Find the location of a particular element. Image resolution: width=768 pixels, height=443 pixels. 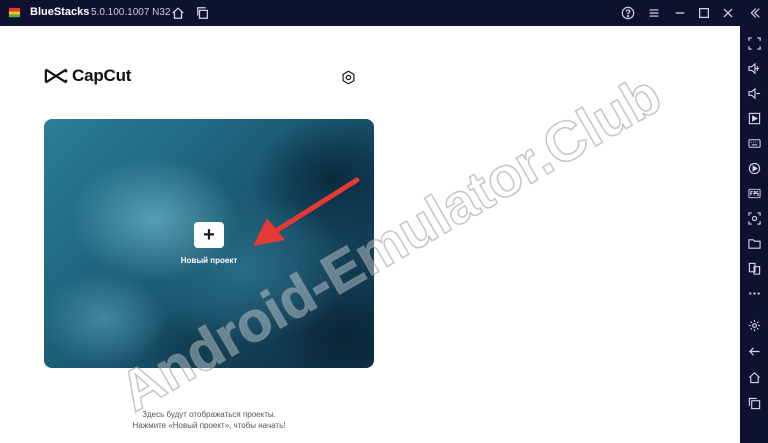

multi-instance-sync-icon is located at coordinates (754, 268).